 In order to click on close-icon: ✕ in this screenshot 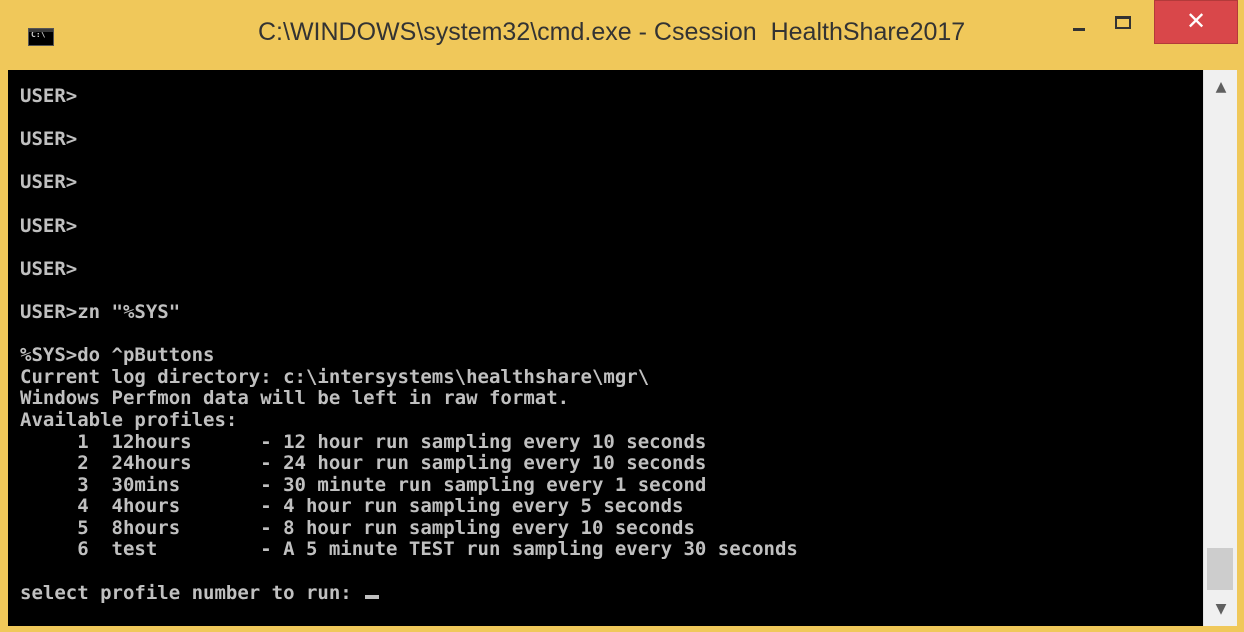, I will do `click(1196, 21)`.